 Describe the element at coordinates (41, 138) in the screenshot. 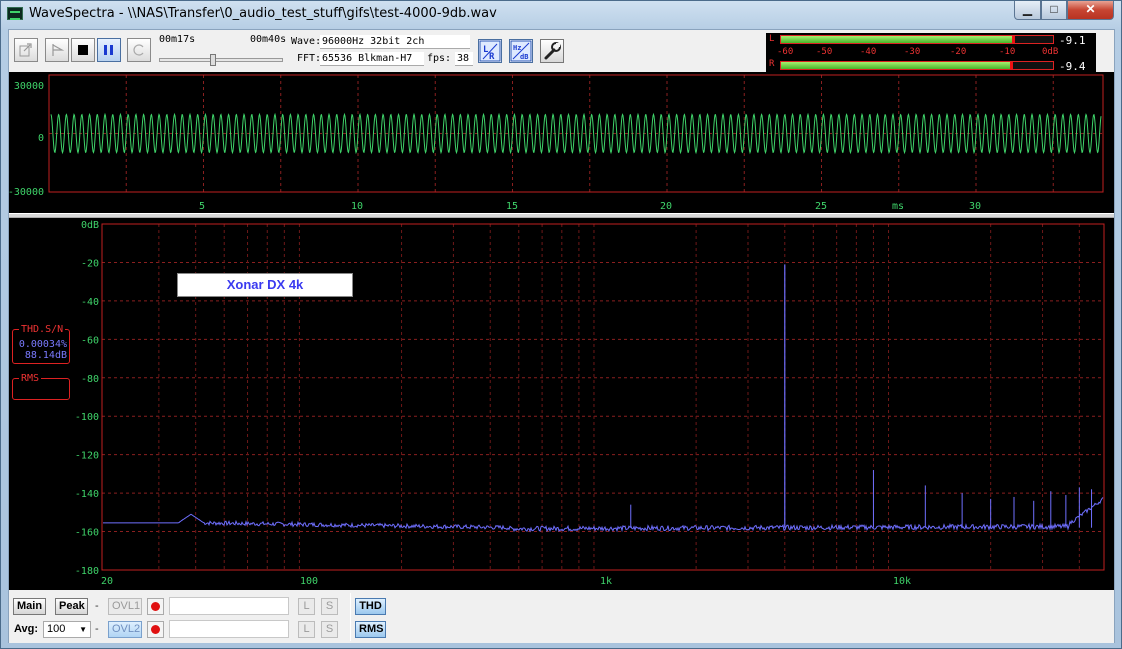

I see `wave-y-tick: 0` at that location.